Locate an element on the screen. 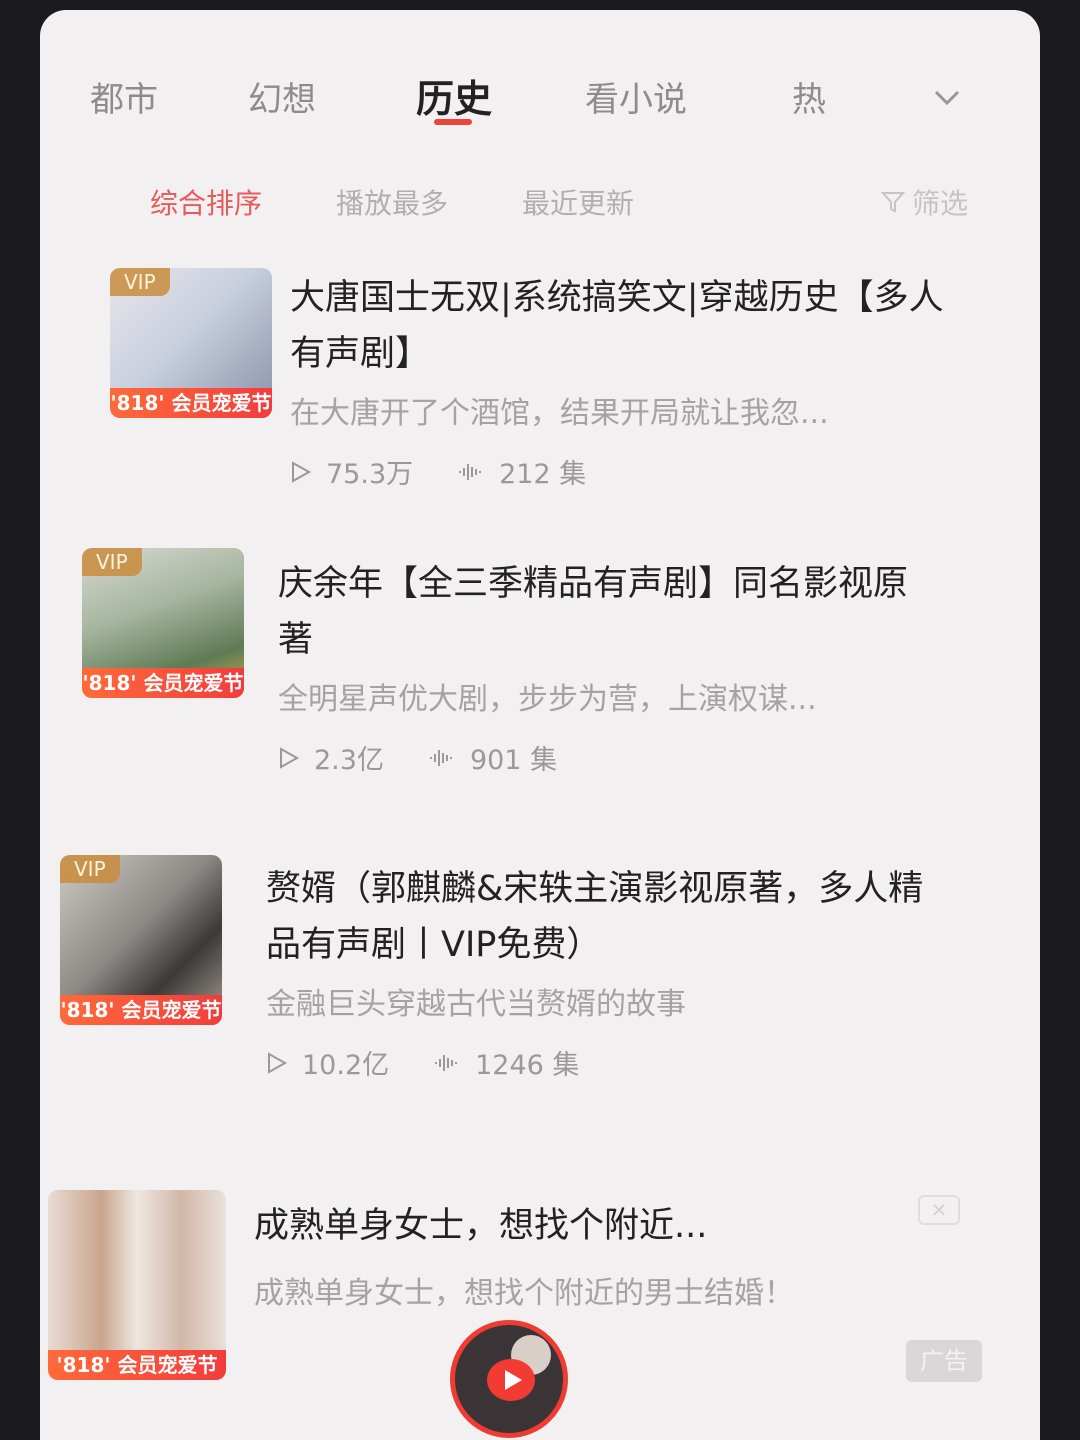 This screenshot has width=1080, height=1440. play-button is located at coordinates (511, 1380).